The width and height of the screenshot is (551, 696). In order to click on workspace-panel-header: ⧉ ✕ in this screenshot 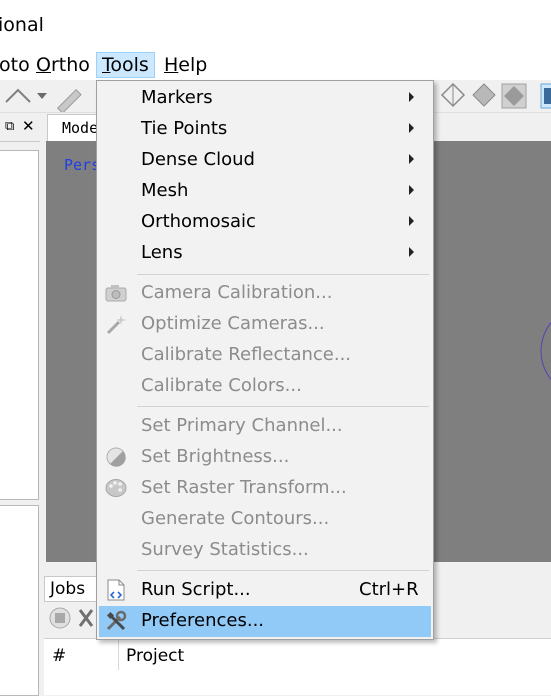, I will do `click(20, 127)`.